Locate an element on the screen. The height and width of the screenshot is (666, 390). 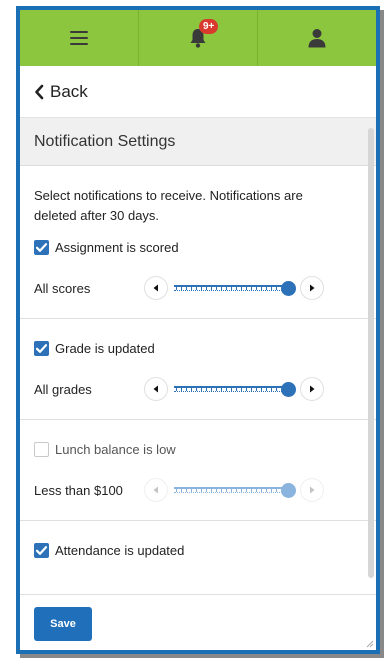
menu-button is located at coordinates (79, 38).